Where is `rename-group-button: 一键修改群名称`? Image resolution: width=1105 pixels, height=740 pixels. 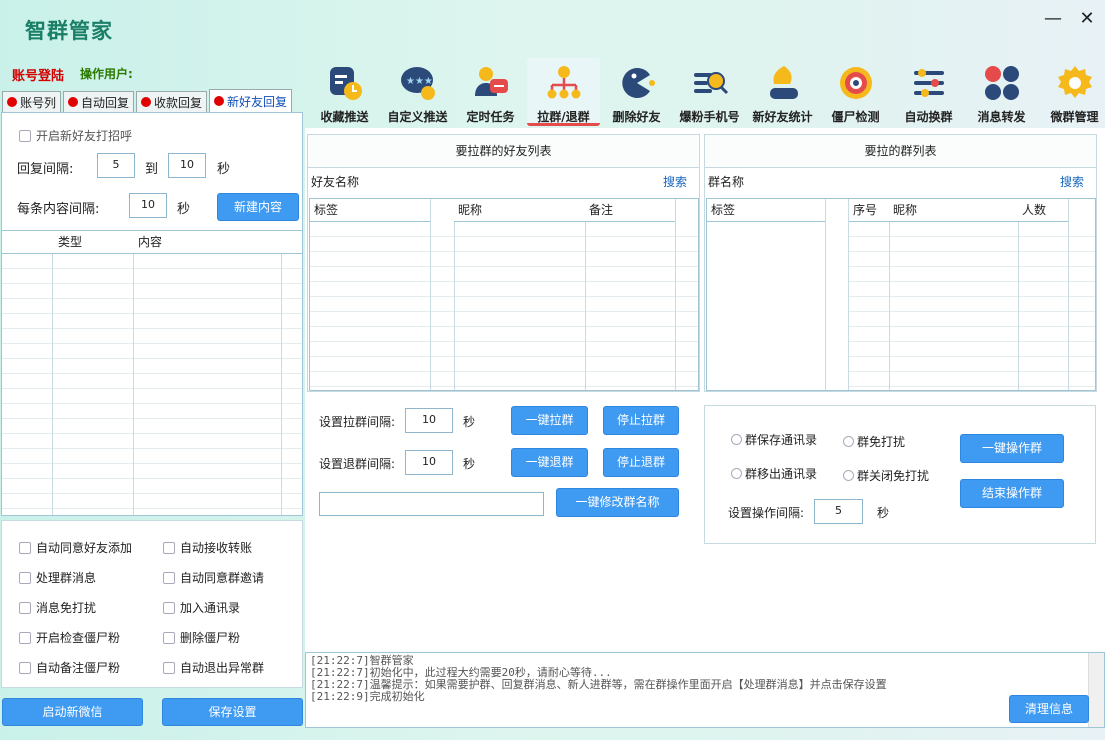
rename-group-button: 一键修改群名称 is located at coordinates (617, 502).